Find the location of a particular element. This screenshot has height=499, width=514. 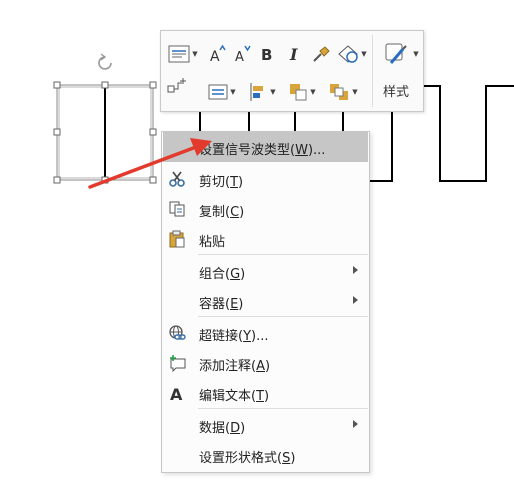

decrease-font-icon: A is located at coordinates (243, 54).